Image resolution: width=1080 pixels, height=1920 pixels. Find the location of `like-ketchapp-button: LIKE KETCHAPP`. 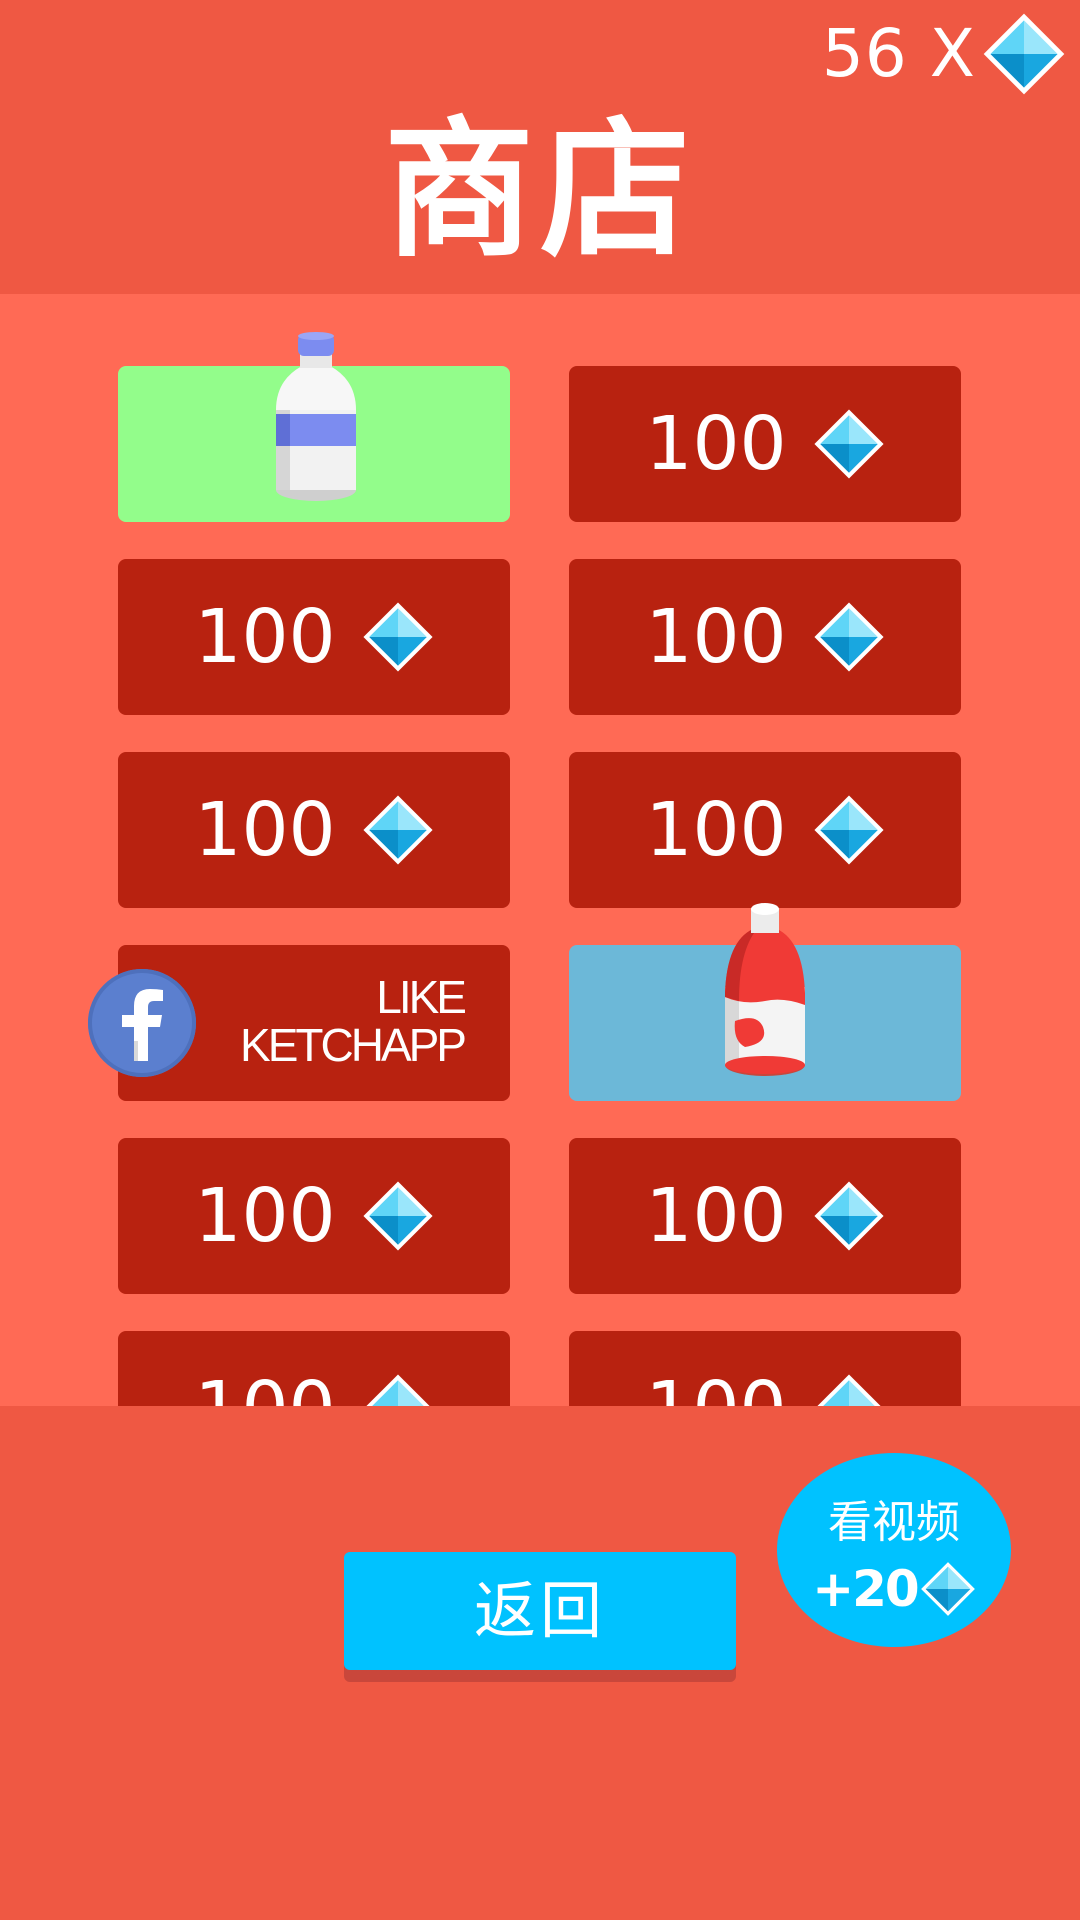

like-ketchapp-button: LIKE KETCHAPP is located at coordinates (299, 1023).